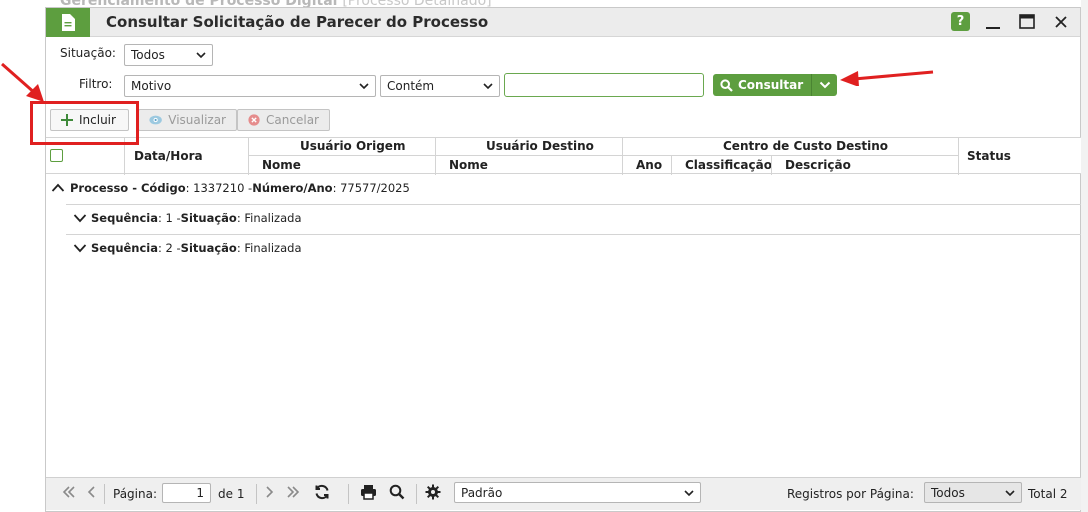 The height and width of the screenshot is (512, 1088). I want to click on consultar-dropdown, so click(824, 85).